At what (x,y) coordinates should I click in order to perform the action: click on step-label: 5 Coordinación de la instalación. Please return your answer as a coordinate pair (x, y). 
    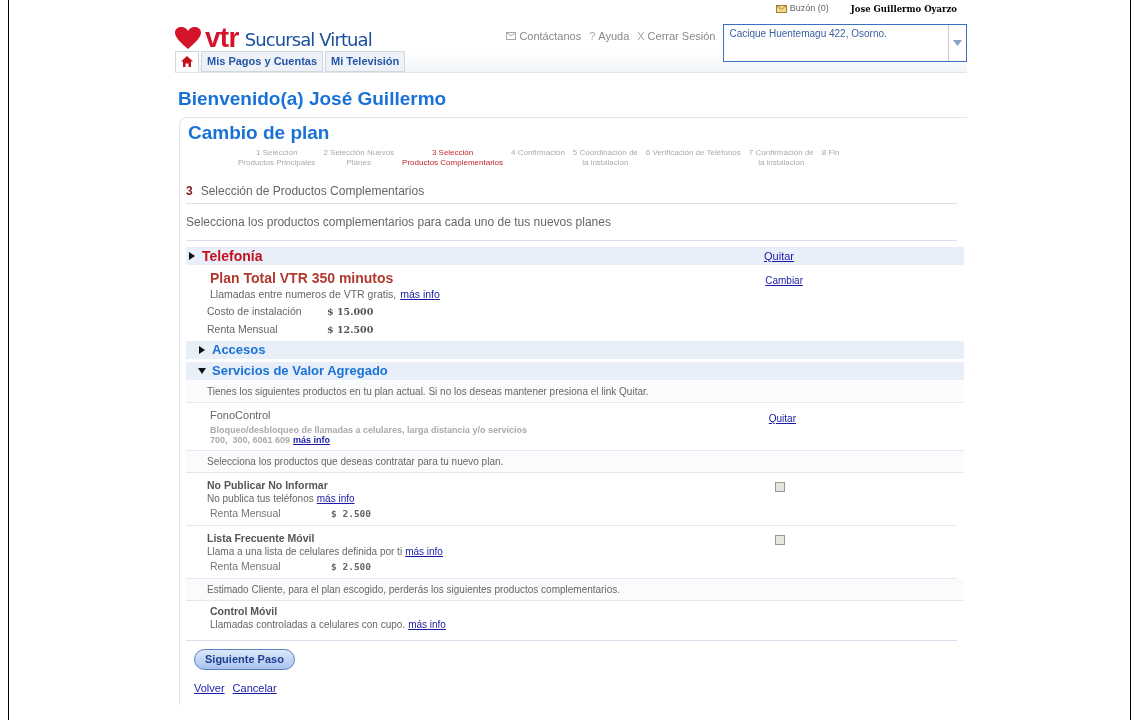
    Looking at the image, I should click on (605, 158).